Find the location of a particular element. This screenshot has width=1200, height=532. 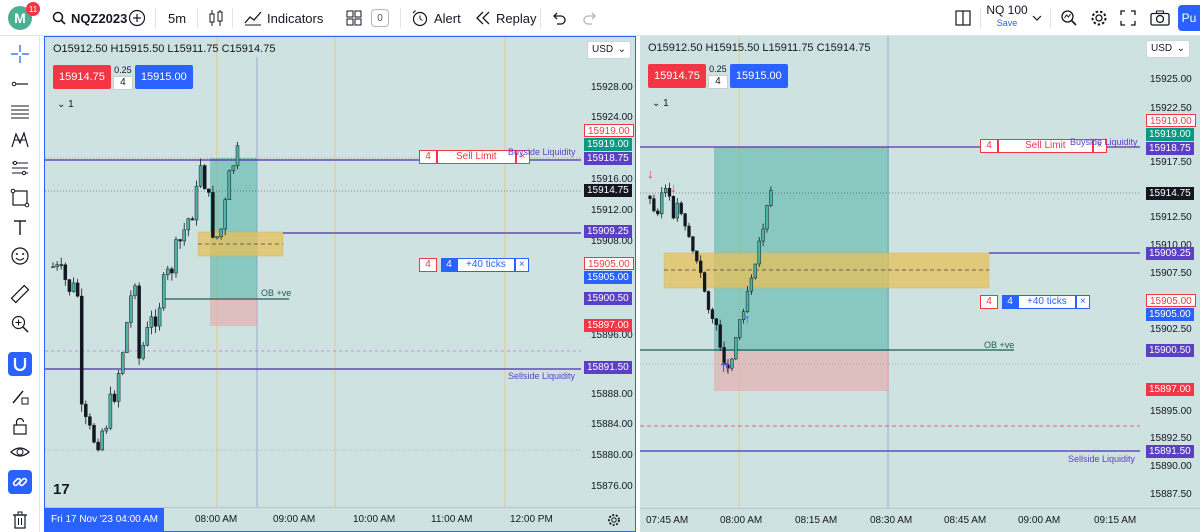

spread-value: 0.25 is located at coordinates (123, 70).